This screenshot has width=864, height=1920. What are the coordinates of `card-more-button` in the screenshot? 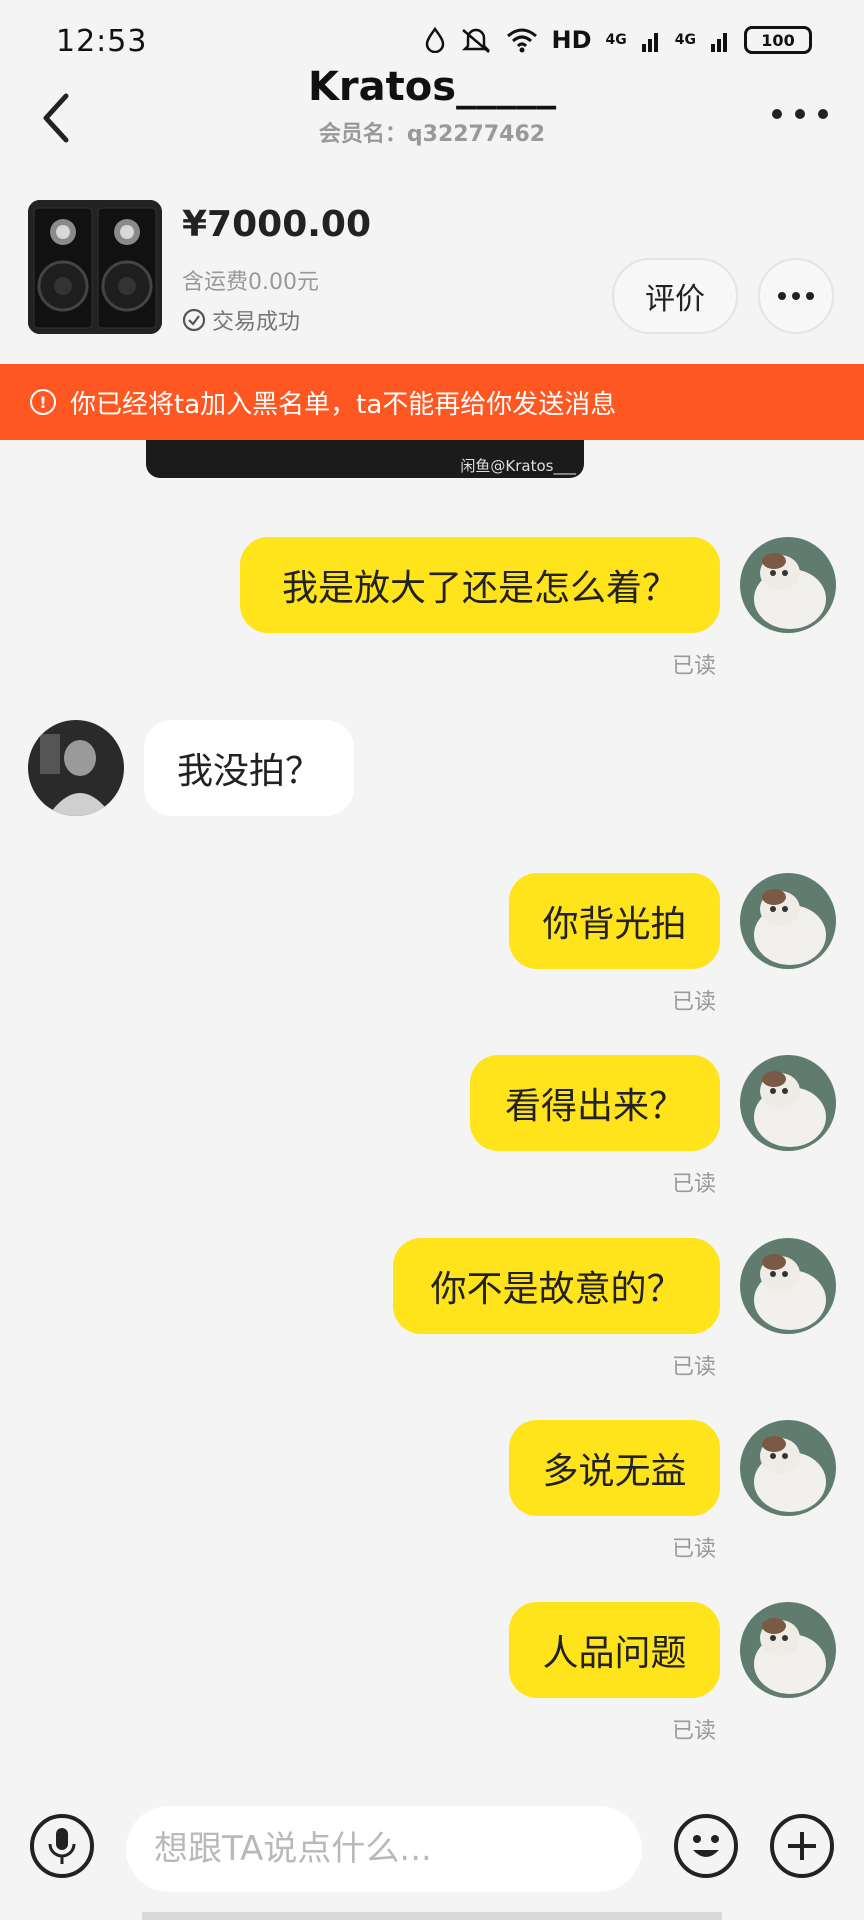 It's located at (796, 296).